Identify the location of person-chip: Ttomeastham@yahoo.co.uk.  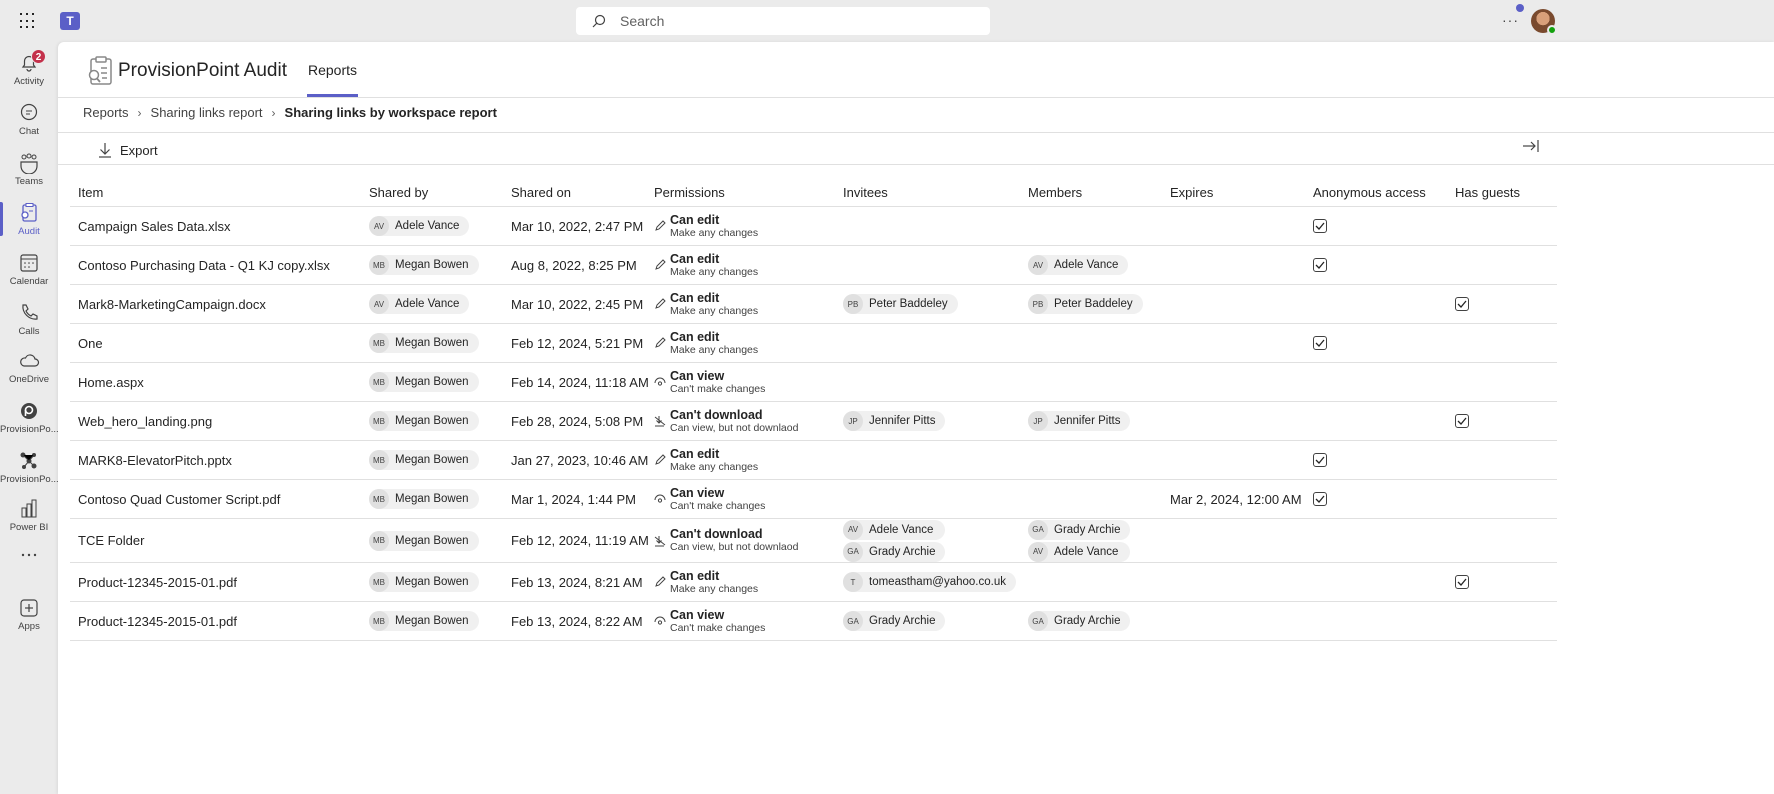
(929, 582).